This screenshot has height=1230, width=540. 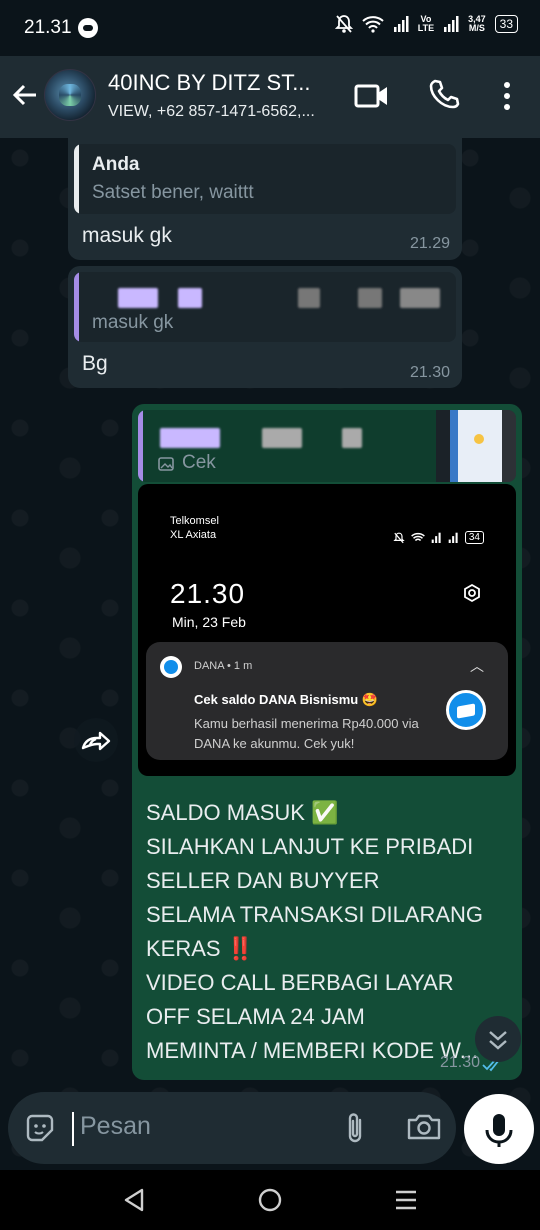 I want to click on video-call-icon, so click(x=372, y=96).